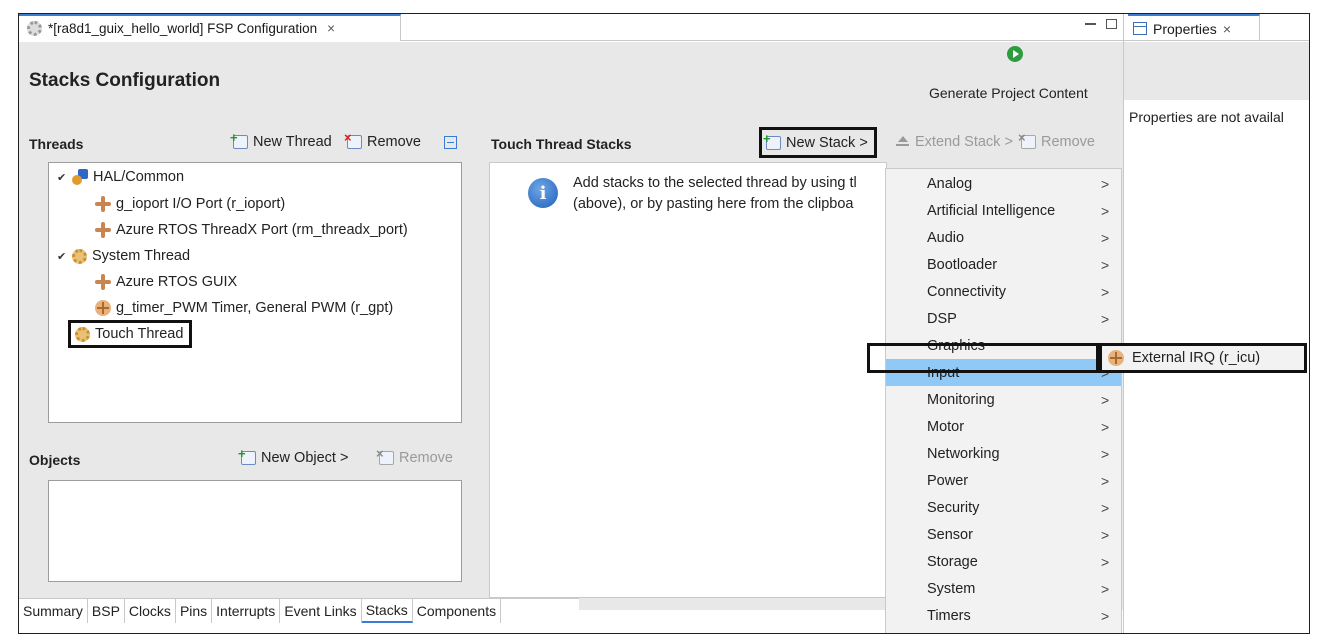 The image size is (1328, 643). Describe the element at coordinates (1111, 24) in the screenshot. I see `maximize-icon` at that location.